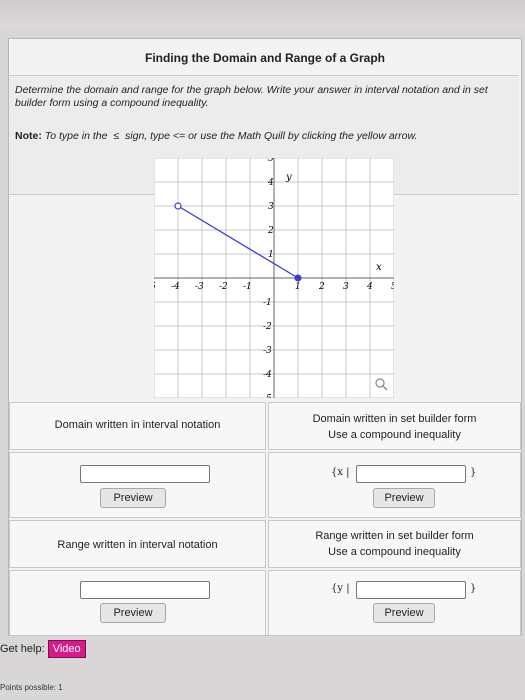 The width and height of the screenshot is (525, 700). I want to click on range-setbuilder-prefix: {y |, so click(340, 588).